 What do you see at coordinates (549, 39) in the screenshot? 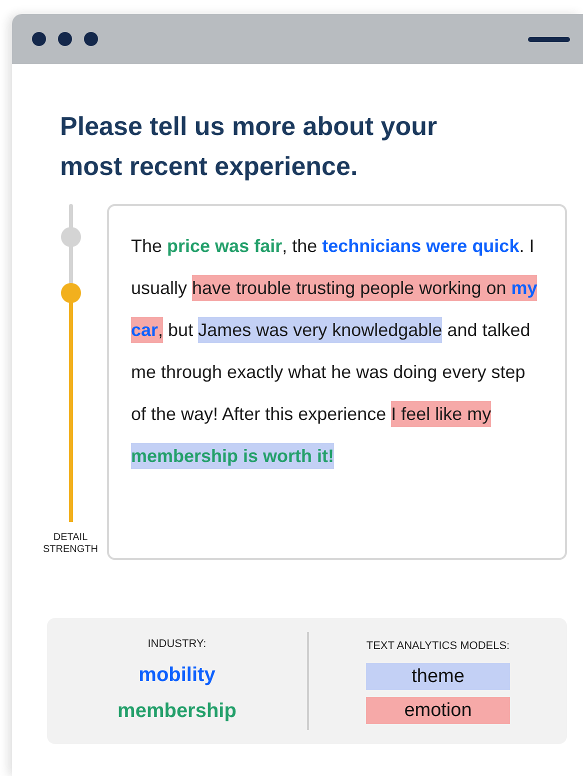
I see `menu-icon` at bounding box center [549, 39].